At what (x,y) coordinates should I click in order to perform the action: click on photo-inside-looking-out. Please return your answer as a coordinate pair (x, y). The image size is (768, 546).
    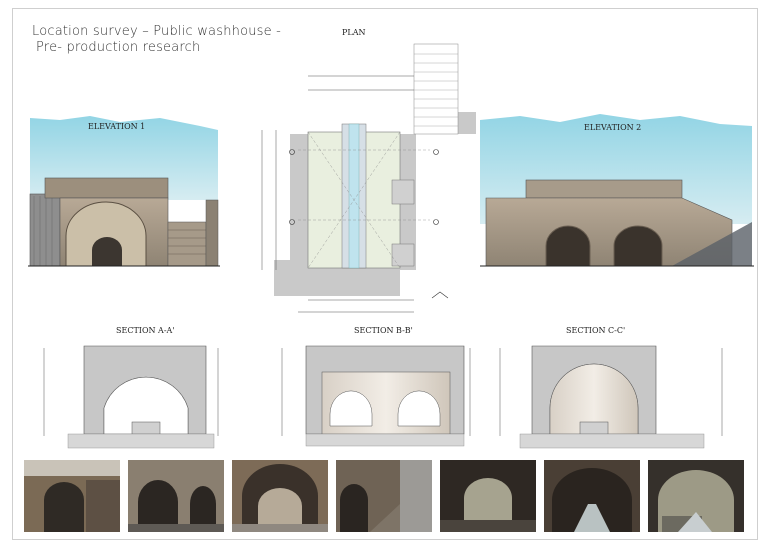
    Looking at the image, I should click on (488, 496).